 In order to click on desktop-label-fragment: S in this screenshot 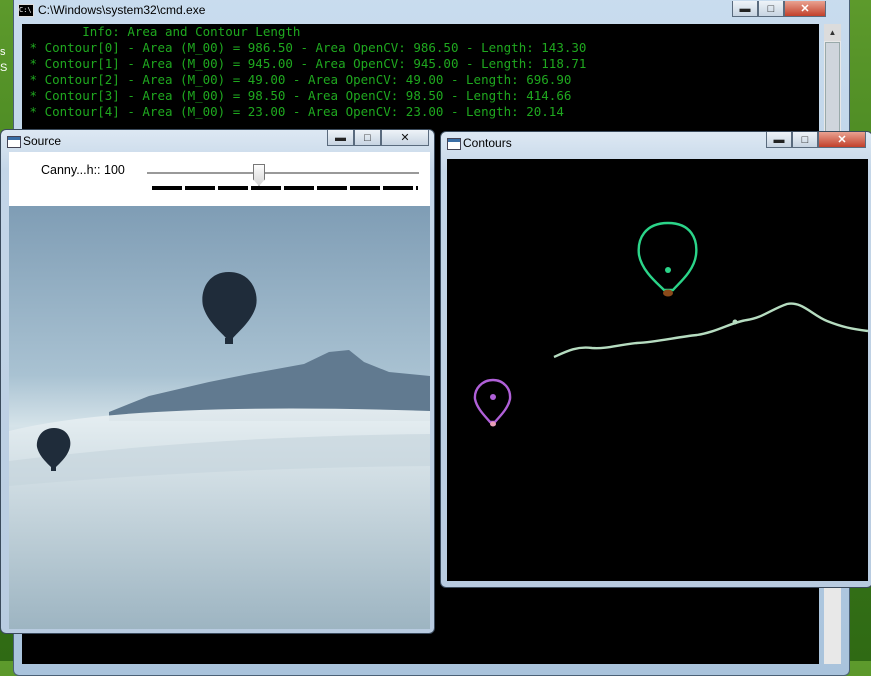, I will do `click(4, 68)`.